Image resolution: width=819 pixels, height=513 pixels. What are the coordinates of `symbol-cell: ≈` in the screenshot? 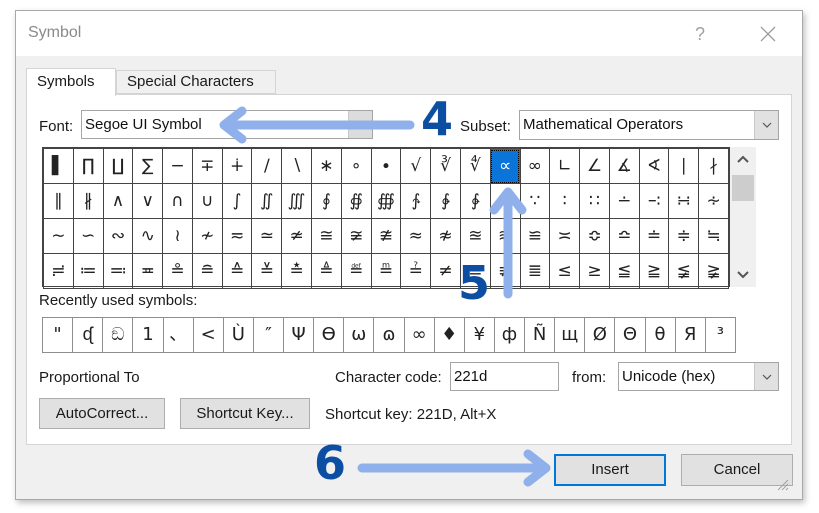 It's located at (416, 236).